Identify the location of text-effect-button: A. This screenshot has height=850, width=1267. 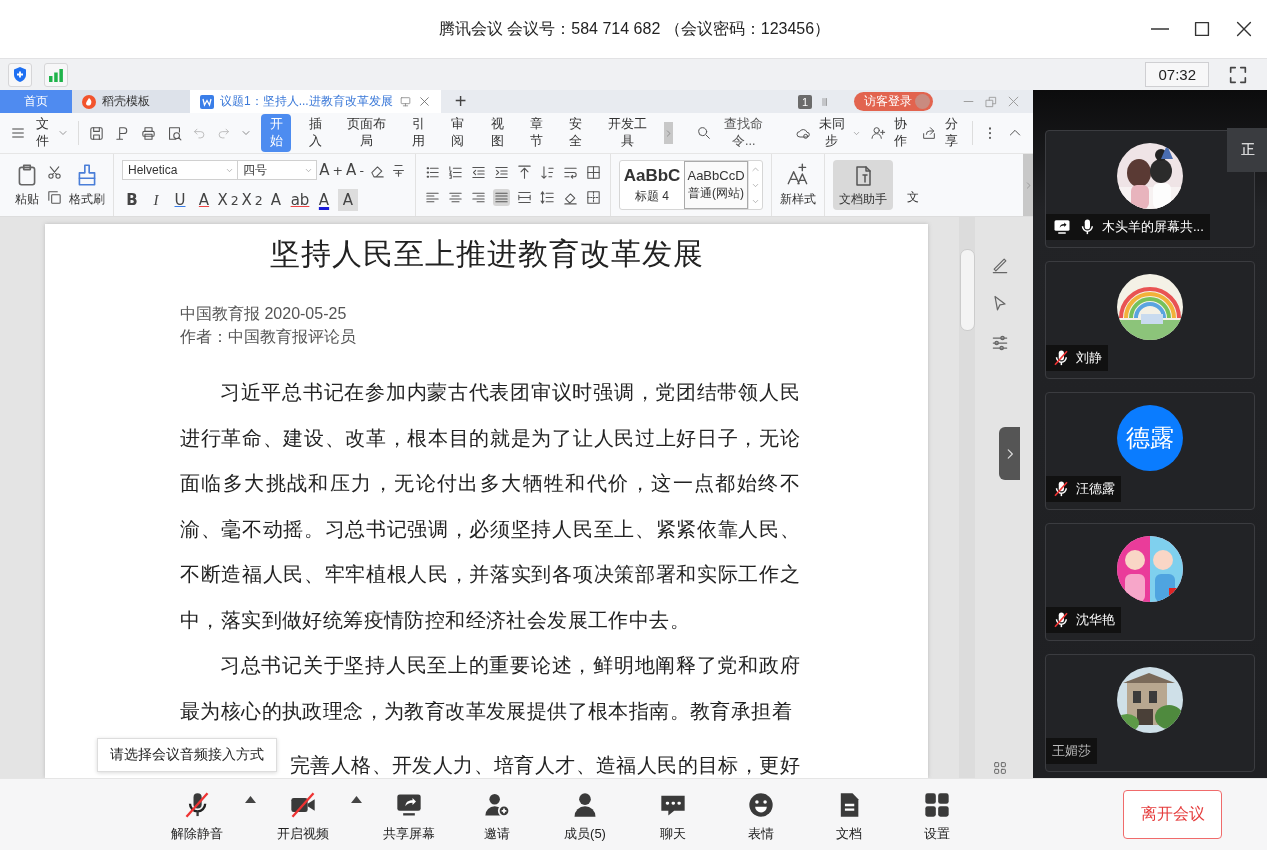
(276, 200).